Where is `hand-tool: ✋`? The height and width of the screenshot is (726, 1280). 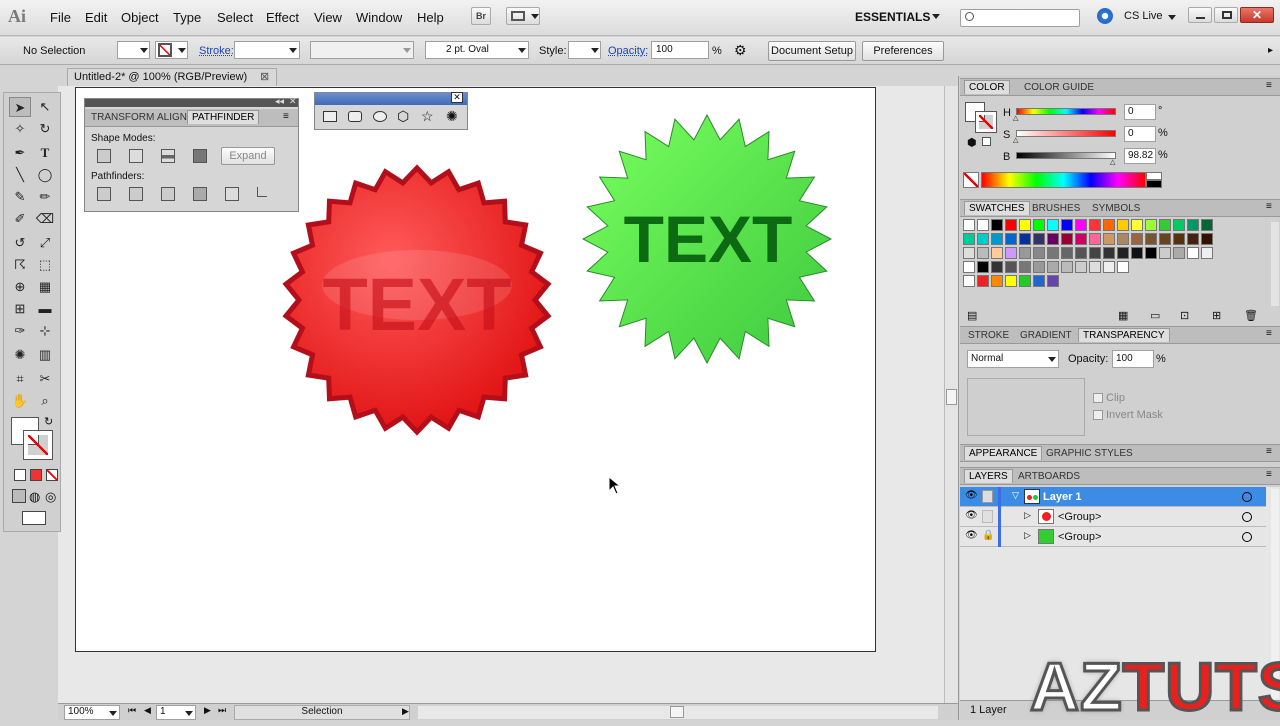
hand-tool: ✋ is located at coordinates (20, 401).